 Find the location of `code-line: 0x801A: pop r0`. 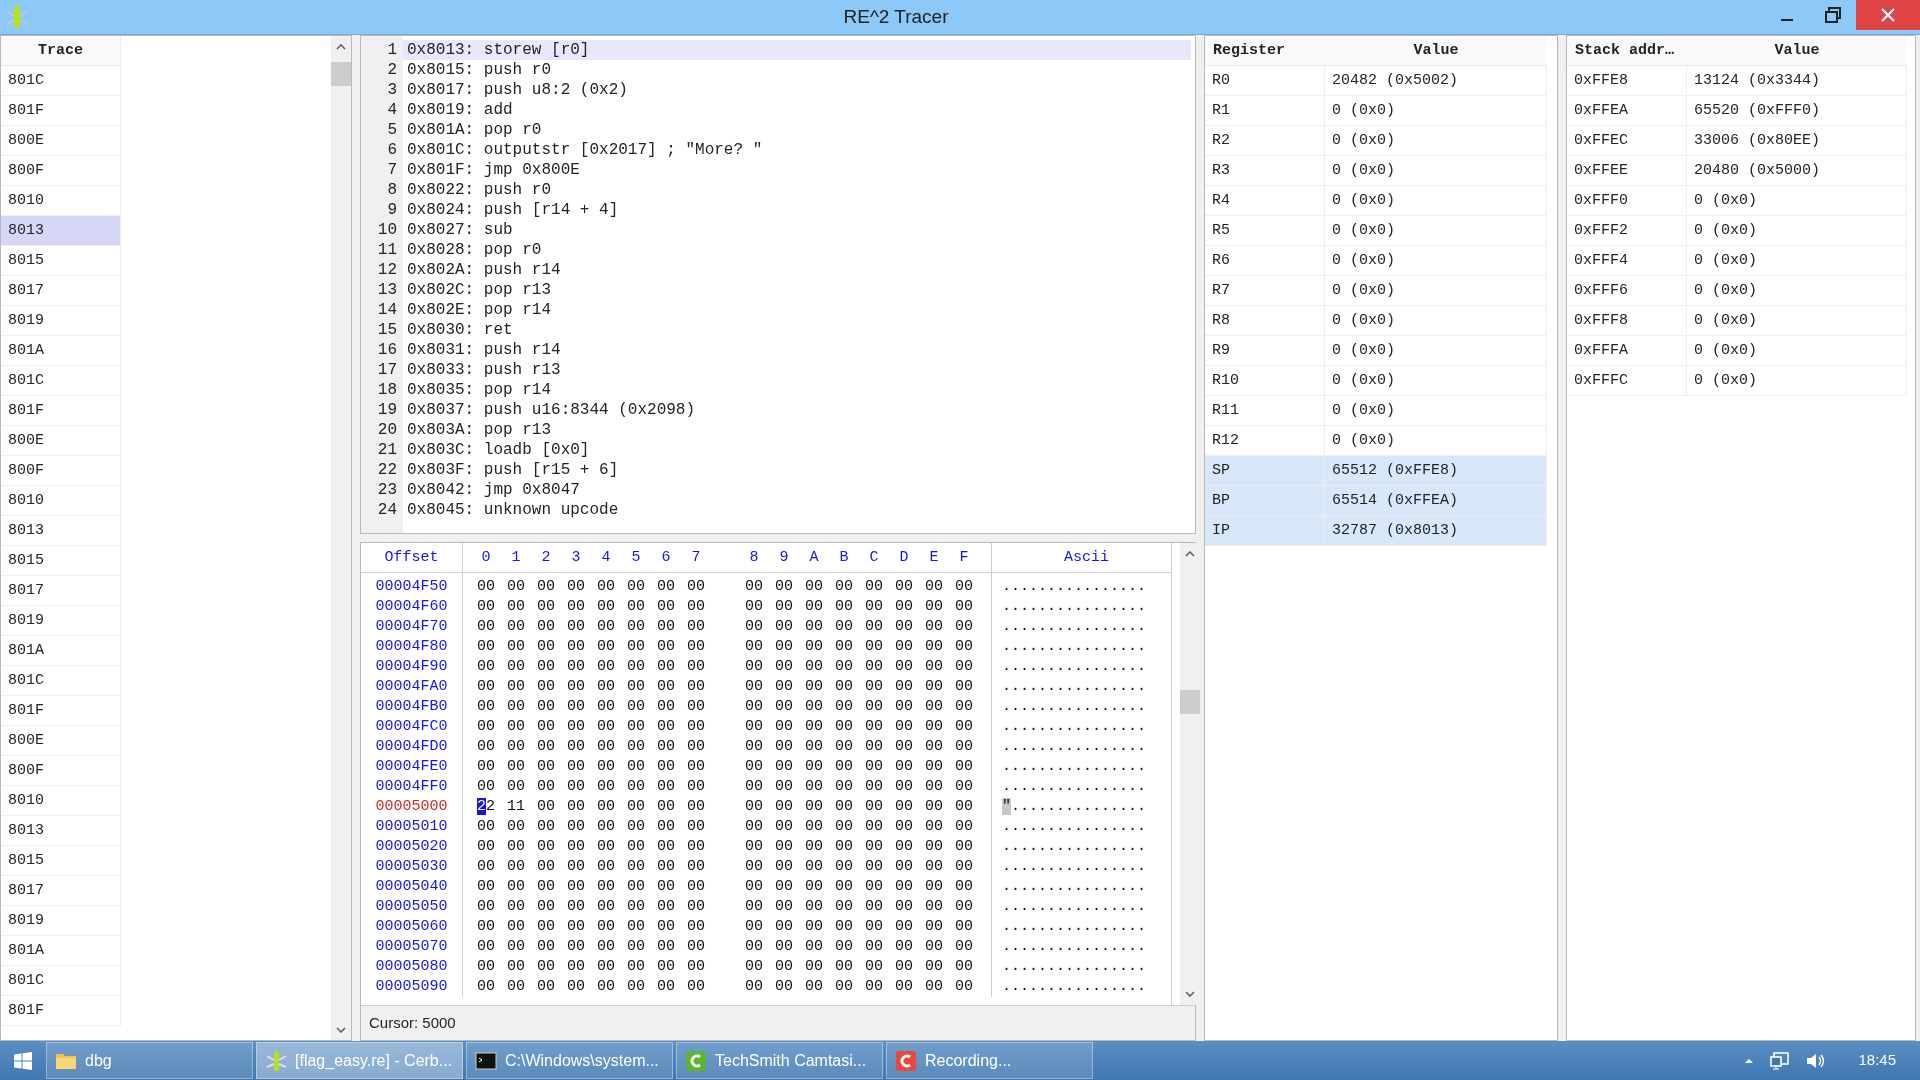

code-line: 0x801A: pop r0 is located at coordinates (797, 130).